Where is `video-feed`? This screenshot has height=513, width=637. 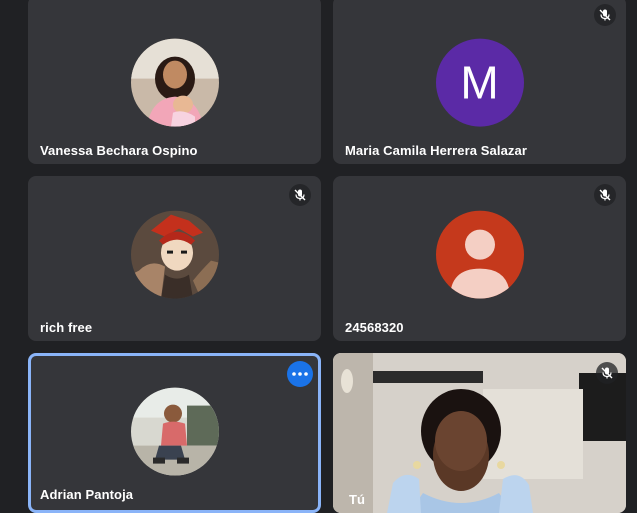 video-feed is located at coordinates (479, 433).